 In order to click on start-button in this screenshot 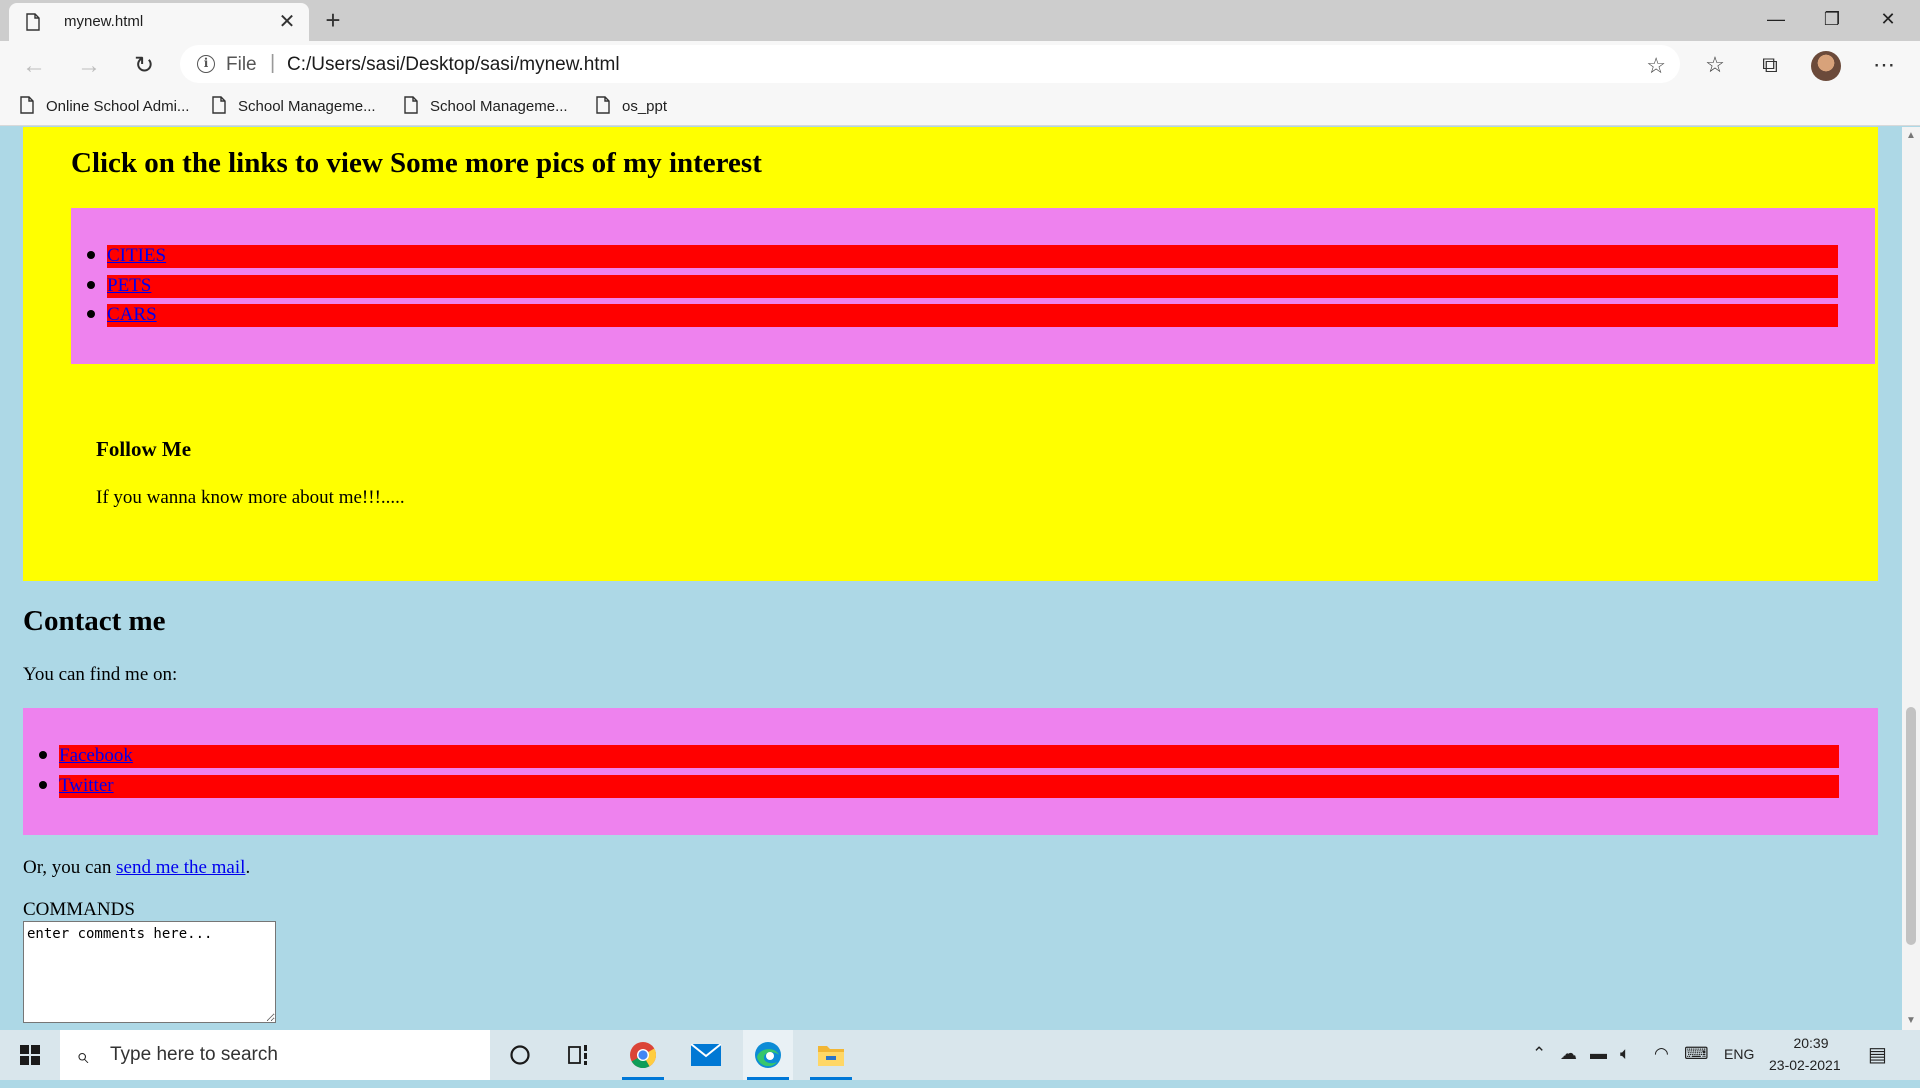, I will do `click(30, 1055)`.